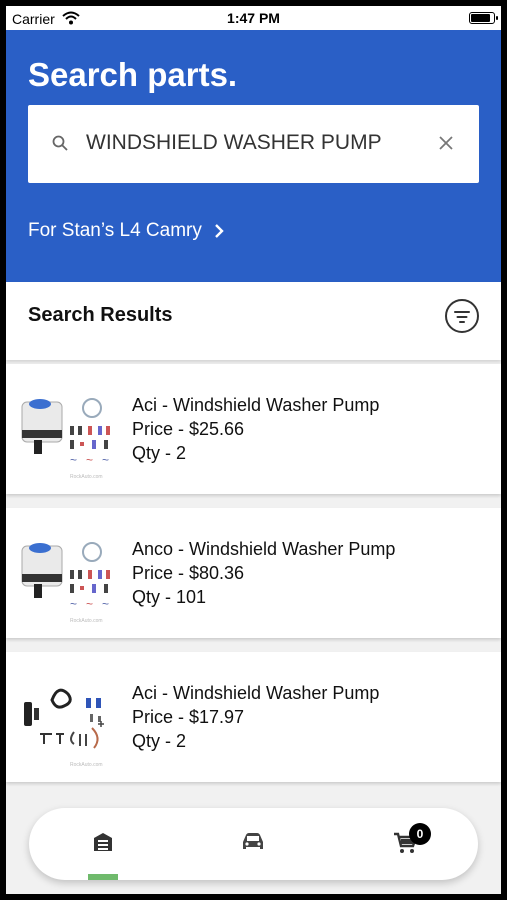  I want to click on clock: 1:47 PM, so click(253, 18).